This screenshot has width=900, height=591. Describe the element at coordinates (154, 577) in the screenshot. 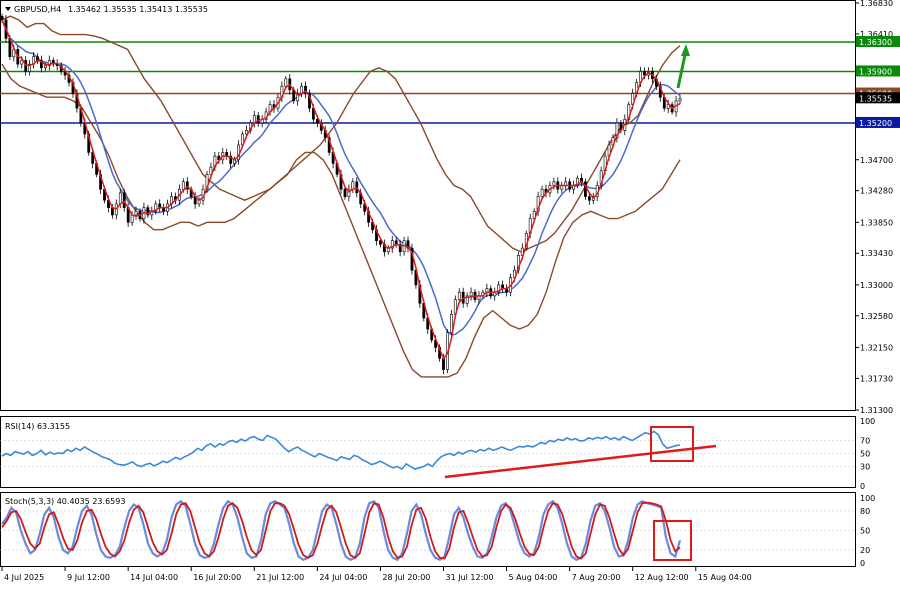

I see `time-tick-label: 14 Jul 04:00` at that location.